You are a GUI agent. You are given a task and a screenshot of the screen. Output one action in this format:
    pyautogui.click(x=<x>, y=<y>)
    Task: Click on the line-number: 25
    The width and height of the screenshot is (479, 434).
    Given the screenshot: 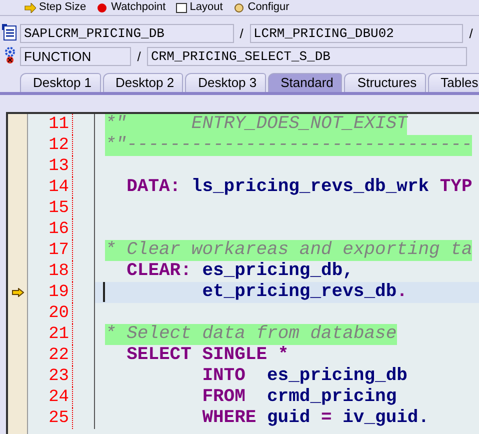 What is the action you would take?
    pyautogui.click(x=50, y=418)
    